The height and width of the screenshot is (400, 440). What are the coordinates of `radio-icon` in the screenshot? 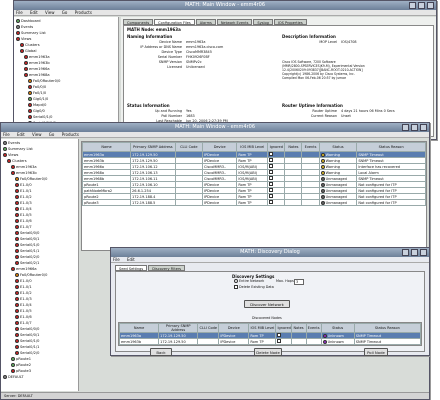 It's located at (236, 281).